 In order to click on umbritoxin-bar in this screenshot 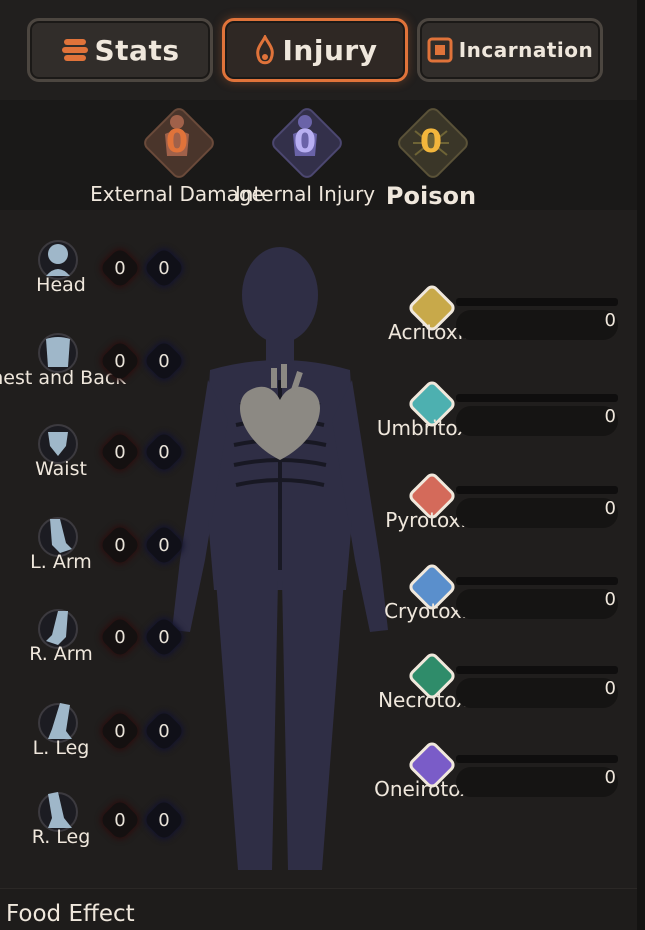, I will do `click(537, 398)`.